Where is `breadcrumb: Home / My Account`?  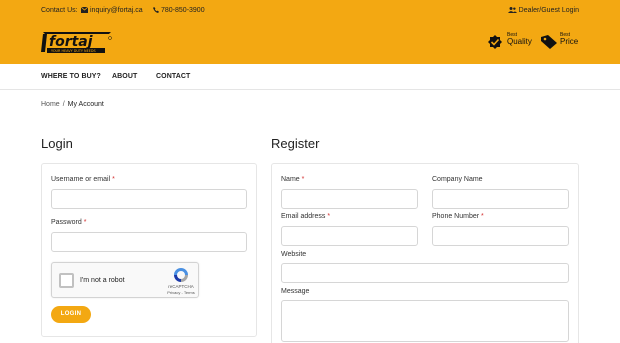 breadcrumb: Home / My Account is located at coordinates (72, 104).